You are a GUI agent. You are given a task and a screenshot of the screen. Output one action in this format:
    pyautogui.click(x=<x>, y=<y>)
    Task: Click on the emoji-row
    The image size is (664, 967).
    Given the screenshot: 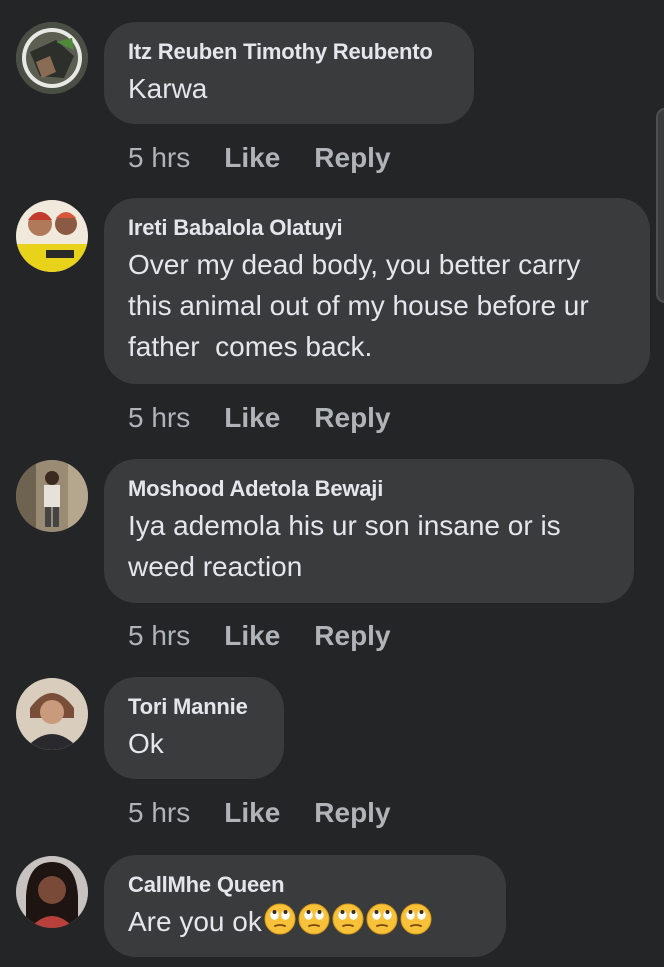 What is the action you would take?
    pyautogui.click(x=347, y=924)
    